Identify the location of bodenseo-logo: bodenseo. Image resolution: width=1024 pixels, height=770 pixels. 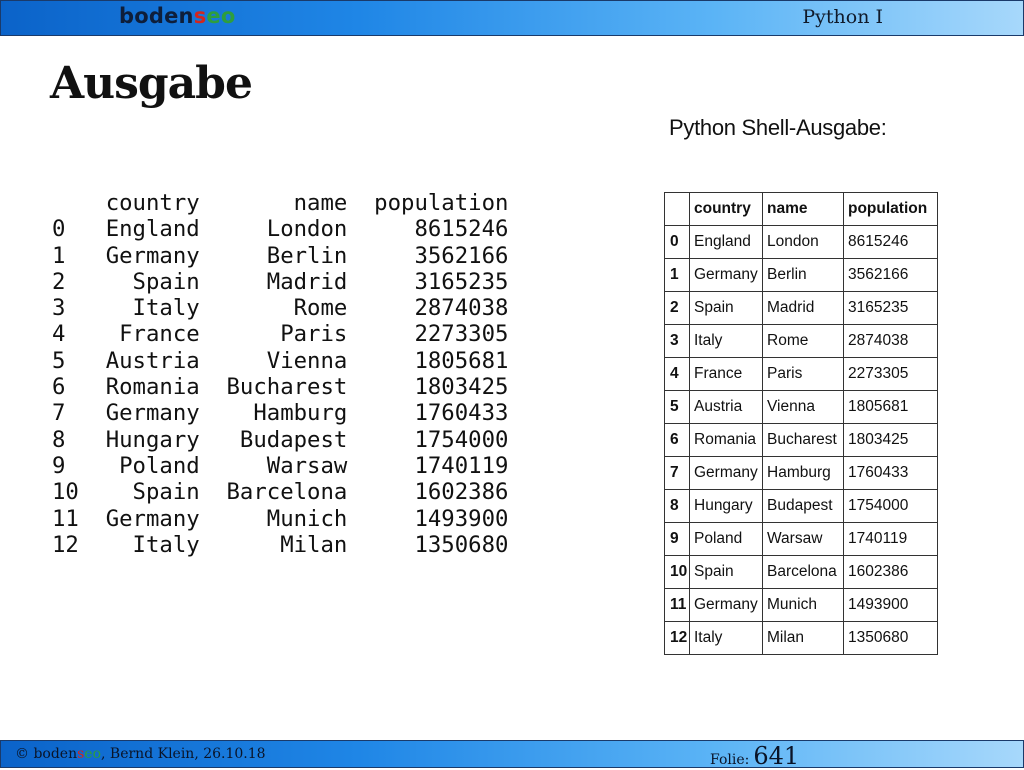
(177, 16).